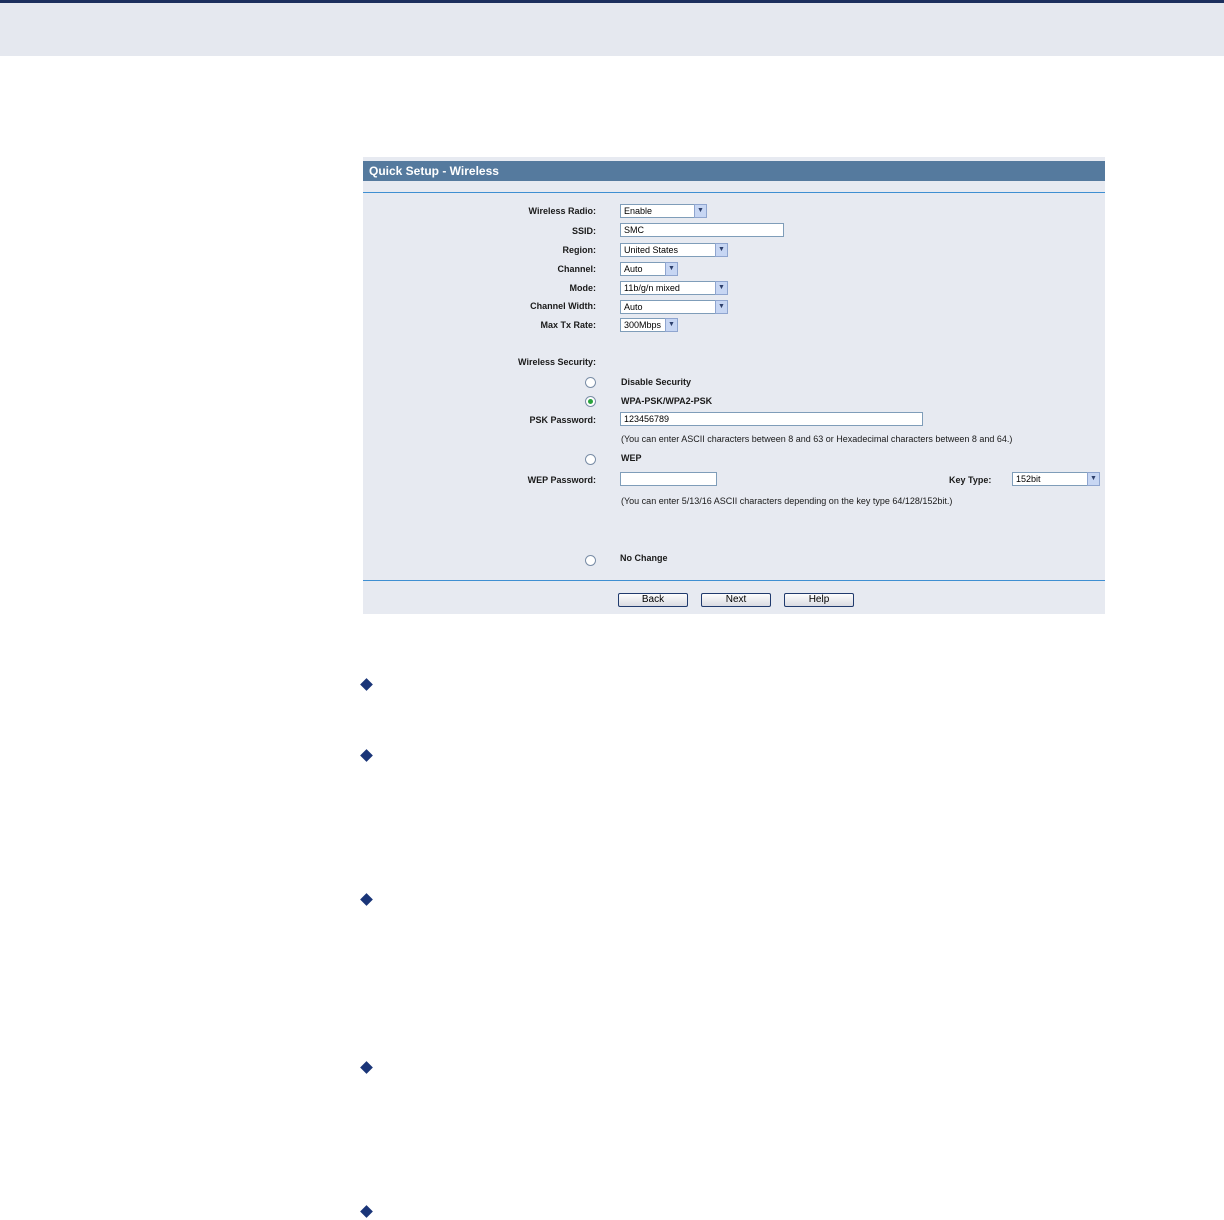  What do you see at coordinates (642, 269) in the screenshot?
I see `channel-value: Auto` at bounding box center [642, 269].